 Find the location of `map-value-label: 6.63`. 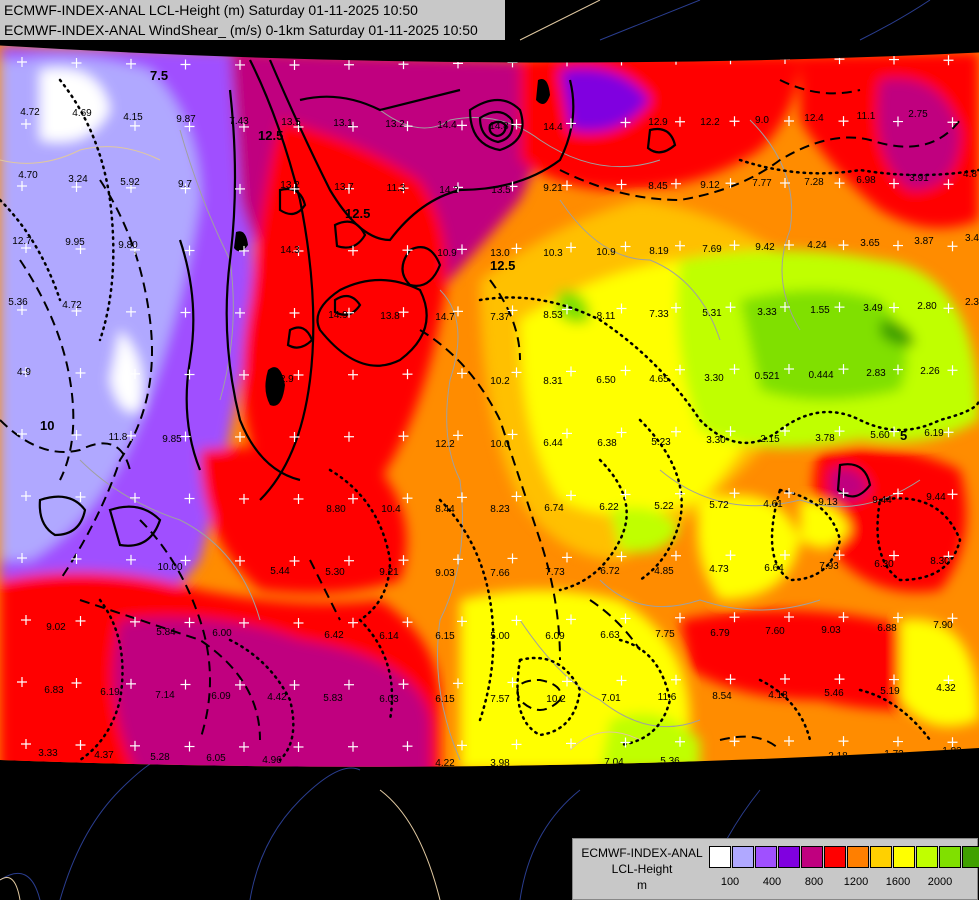

map-value-label: 6.63 is located at coordinates (610, 635).